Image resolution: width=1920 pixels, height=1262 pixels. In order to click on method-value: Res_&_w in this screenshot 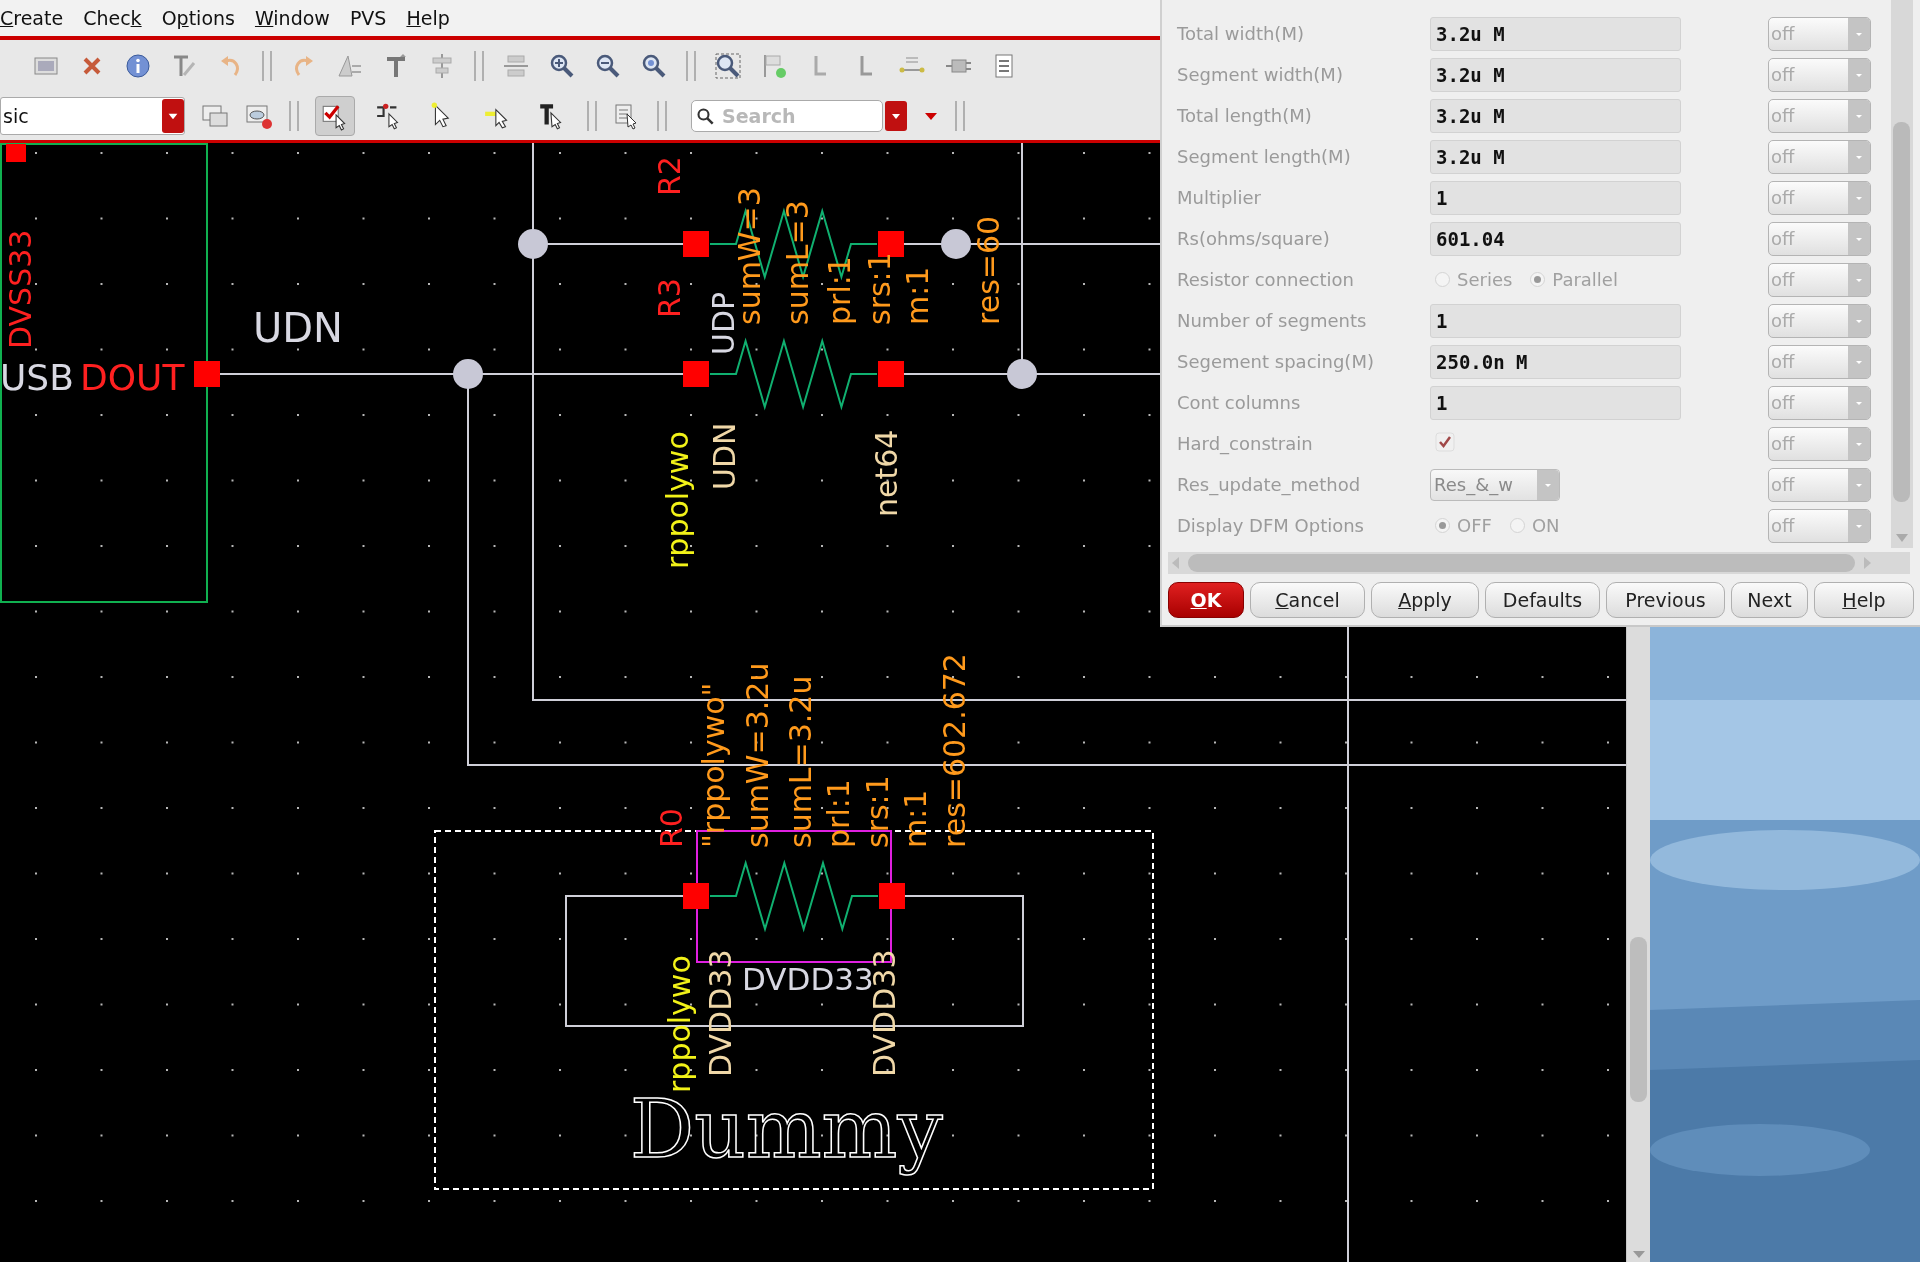, I will do `click(1473, 484)`.